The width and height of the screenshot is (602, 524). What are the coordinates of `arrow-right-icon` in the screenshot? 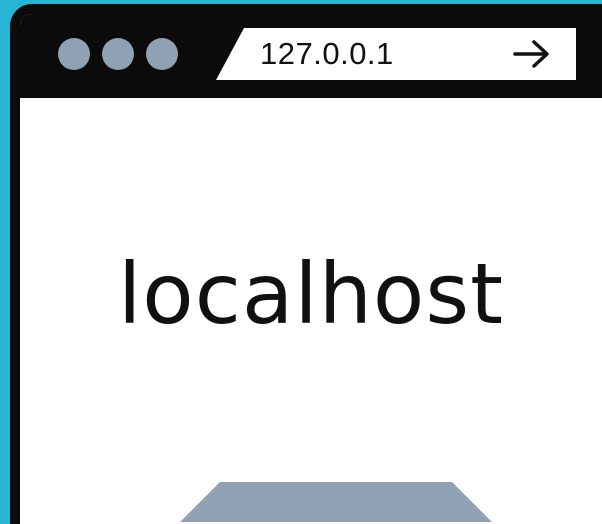 It's located at (532, 54).